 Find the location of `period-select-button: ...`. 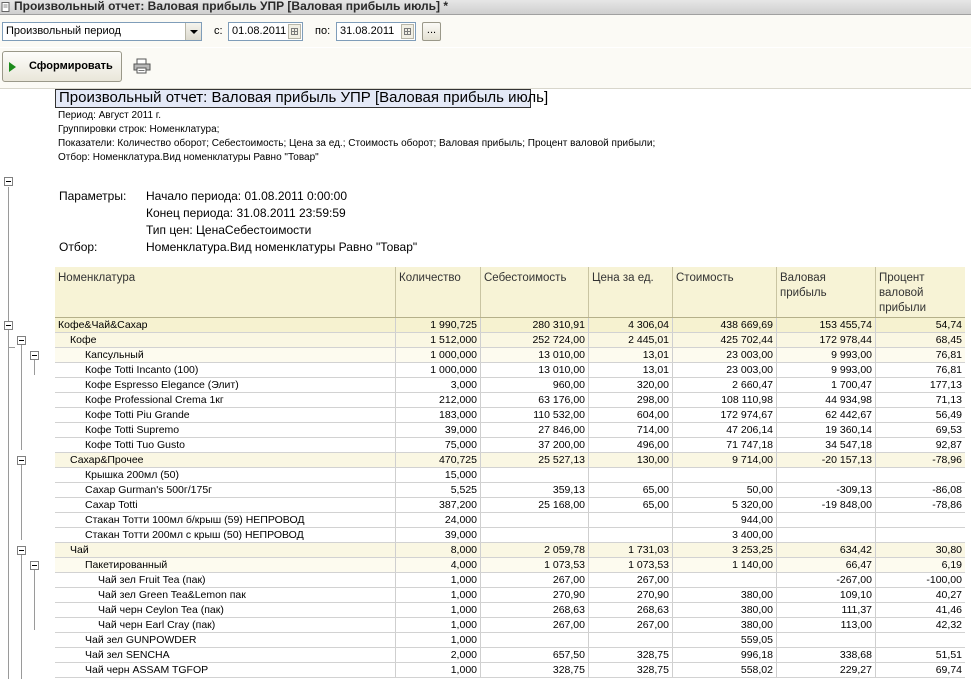

period-select-button: ... is located at coordinates (431, 31).